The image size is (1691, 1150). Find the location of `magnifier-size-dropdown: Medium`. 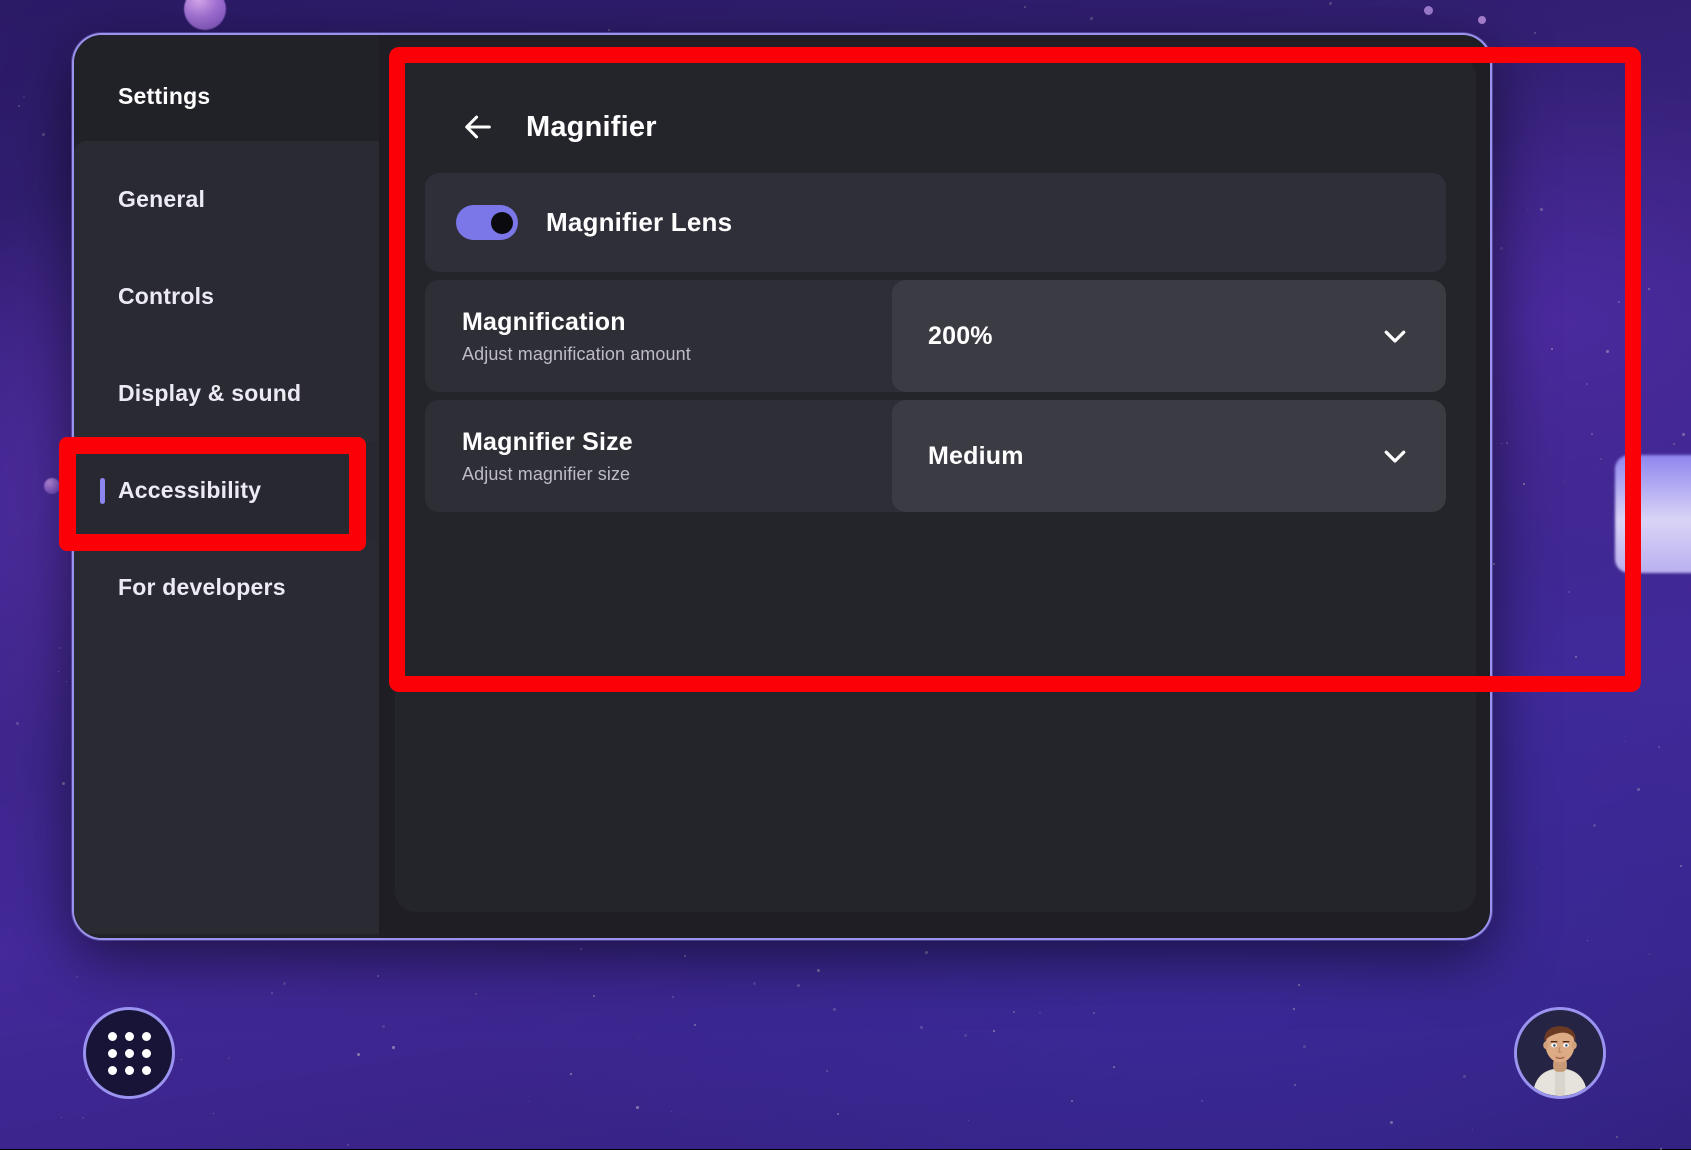

magnifier-size-dropdown: Medium is located at coordinates (1169, 456).